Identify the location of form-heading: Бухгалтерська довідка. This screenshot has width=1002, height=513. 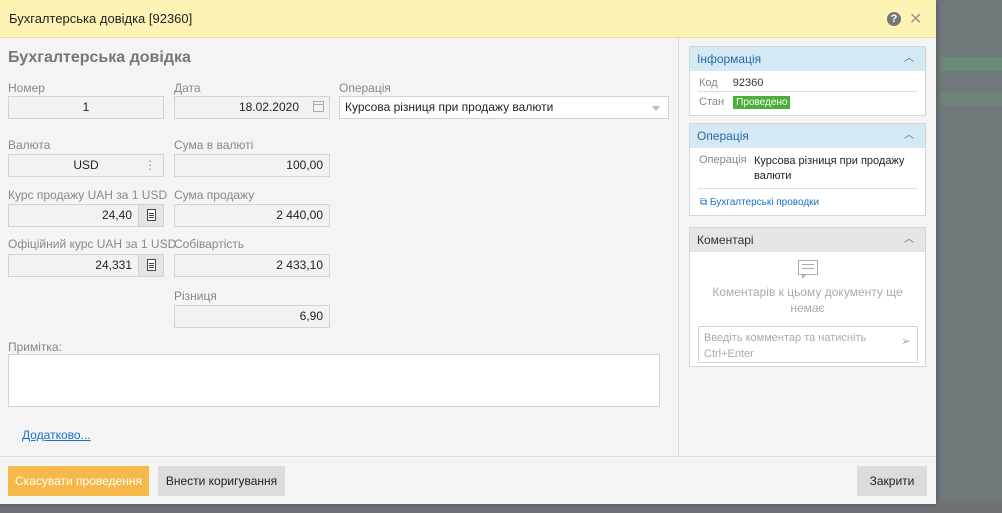
(99, 57).